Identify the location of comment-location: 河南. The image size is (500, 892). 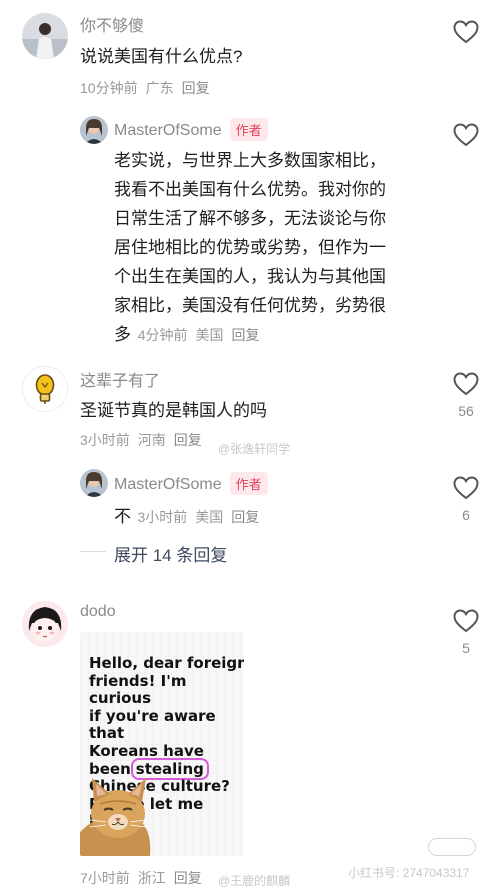
(151, 440).